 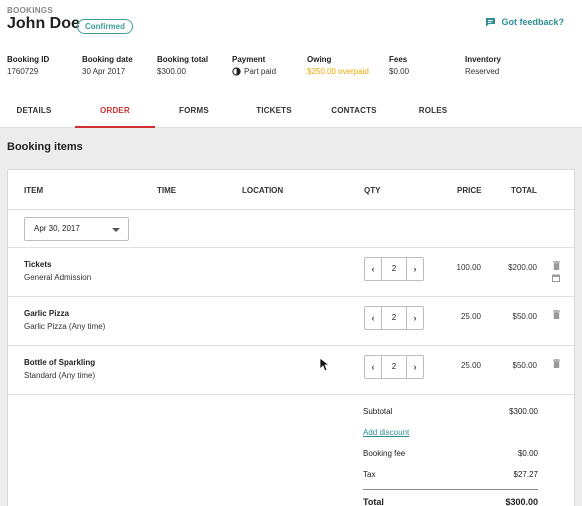 I want to click on item-option: General Admission, so click(x=58, y=277).